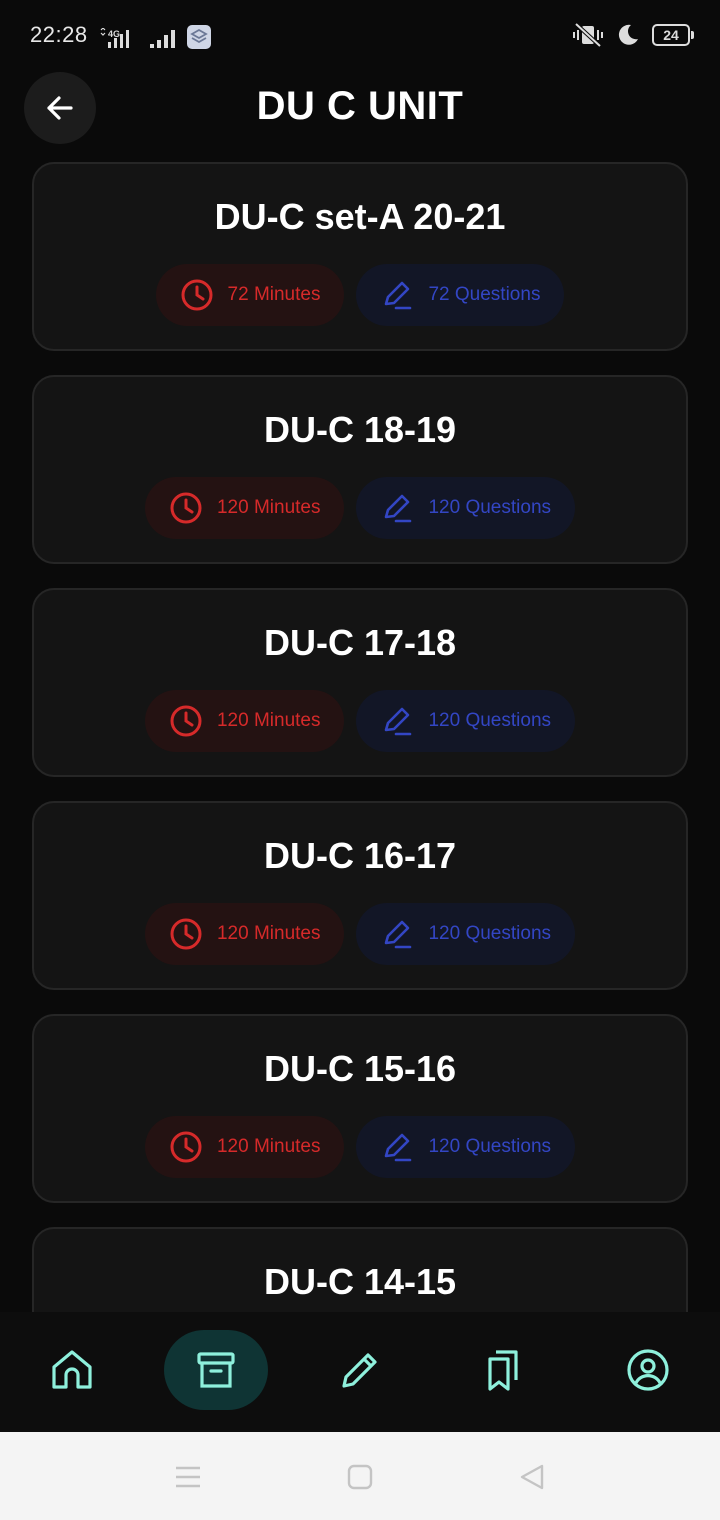  I want to click on duration-label: 72 Minutes, so click(274, 294).